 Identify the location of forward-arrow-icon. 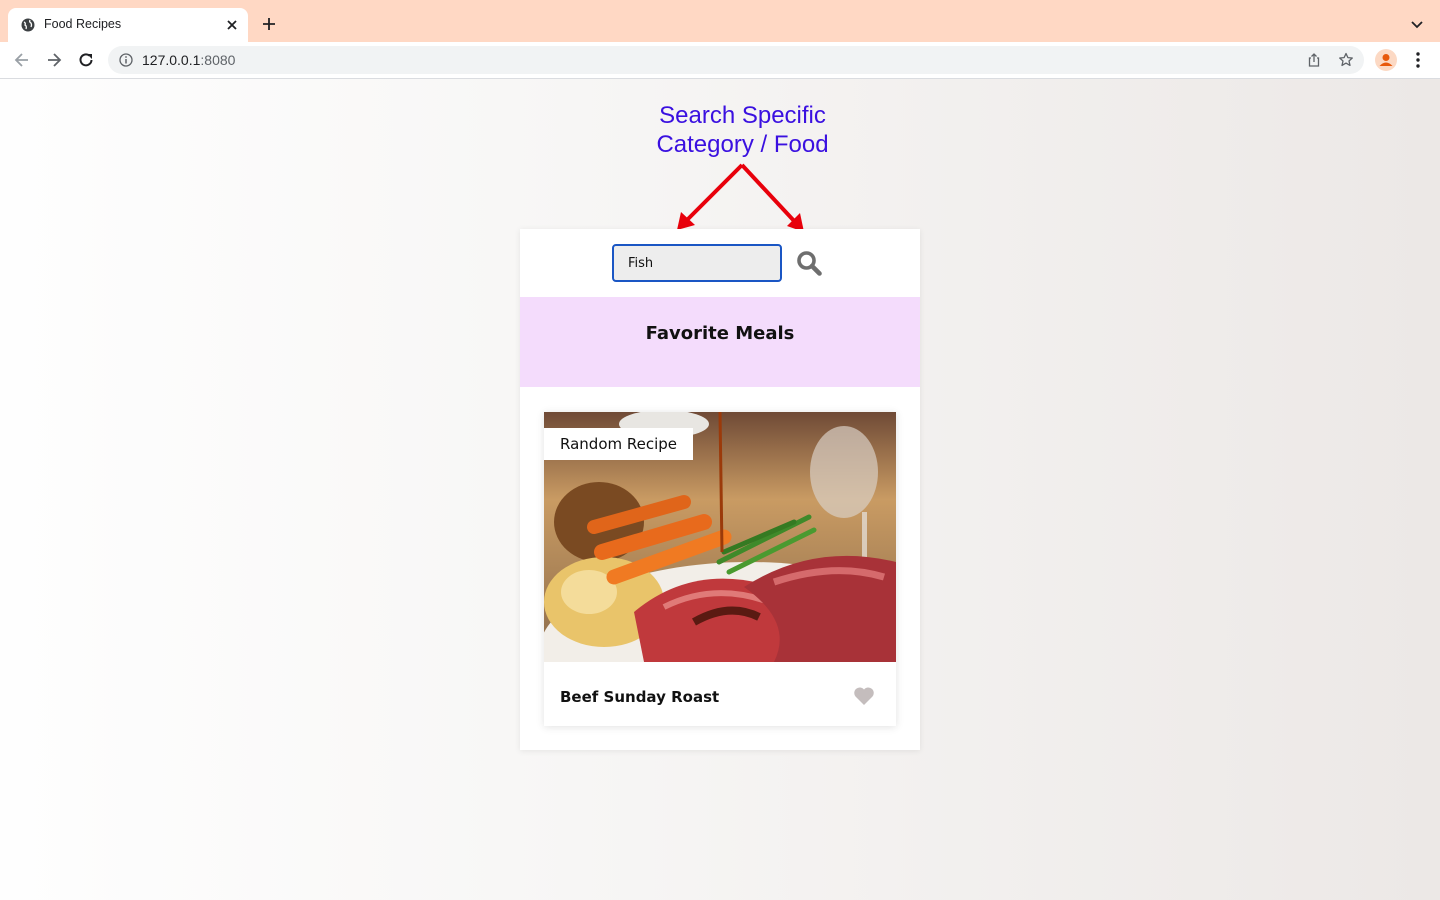
(54, 60).